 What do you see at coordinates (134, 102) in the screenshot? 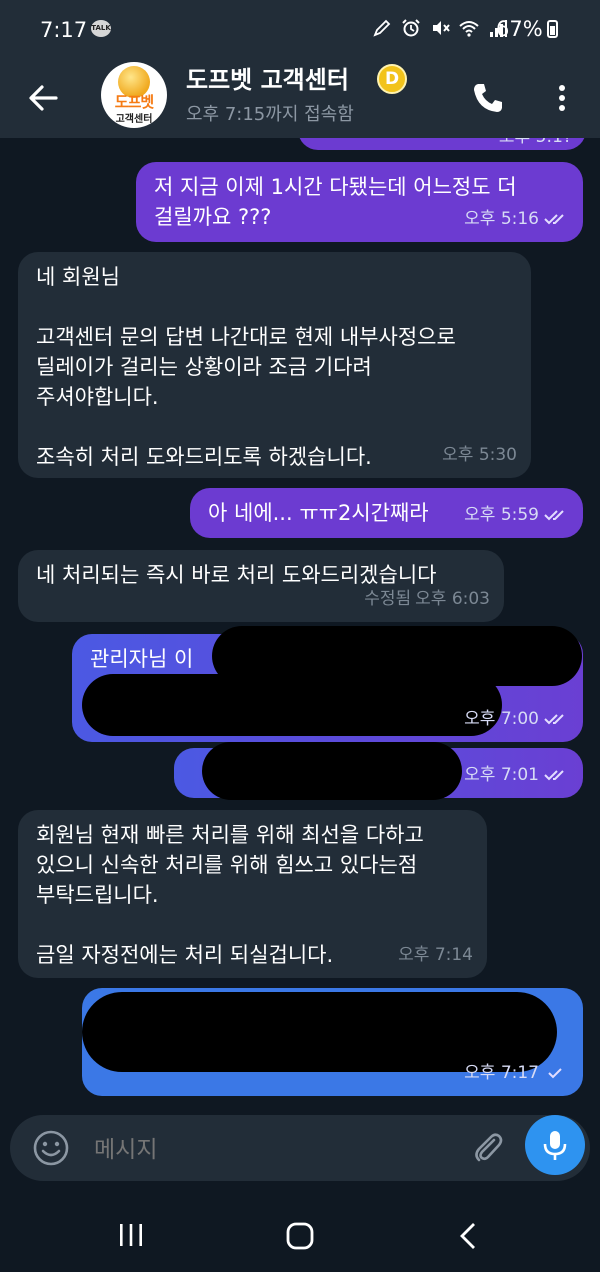
I see `avatar-brand: 도프벳` at bounding box center [134, 102].